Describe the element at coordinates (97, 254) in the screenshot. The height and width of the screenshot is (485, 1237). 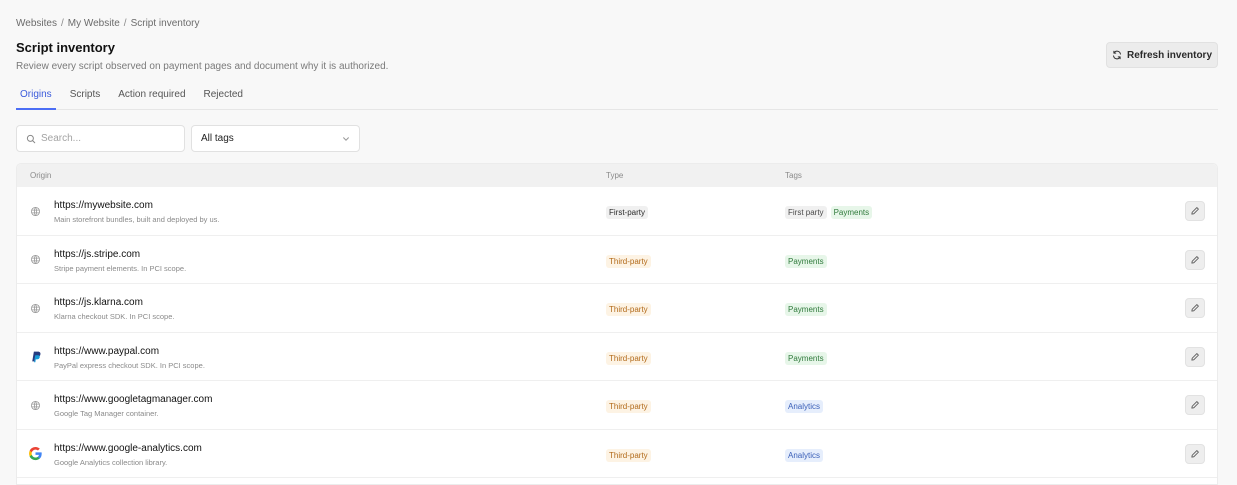
I see `origin-url: https://js.stripe.com` at that location.